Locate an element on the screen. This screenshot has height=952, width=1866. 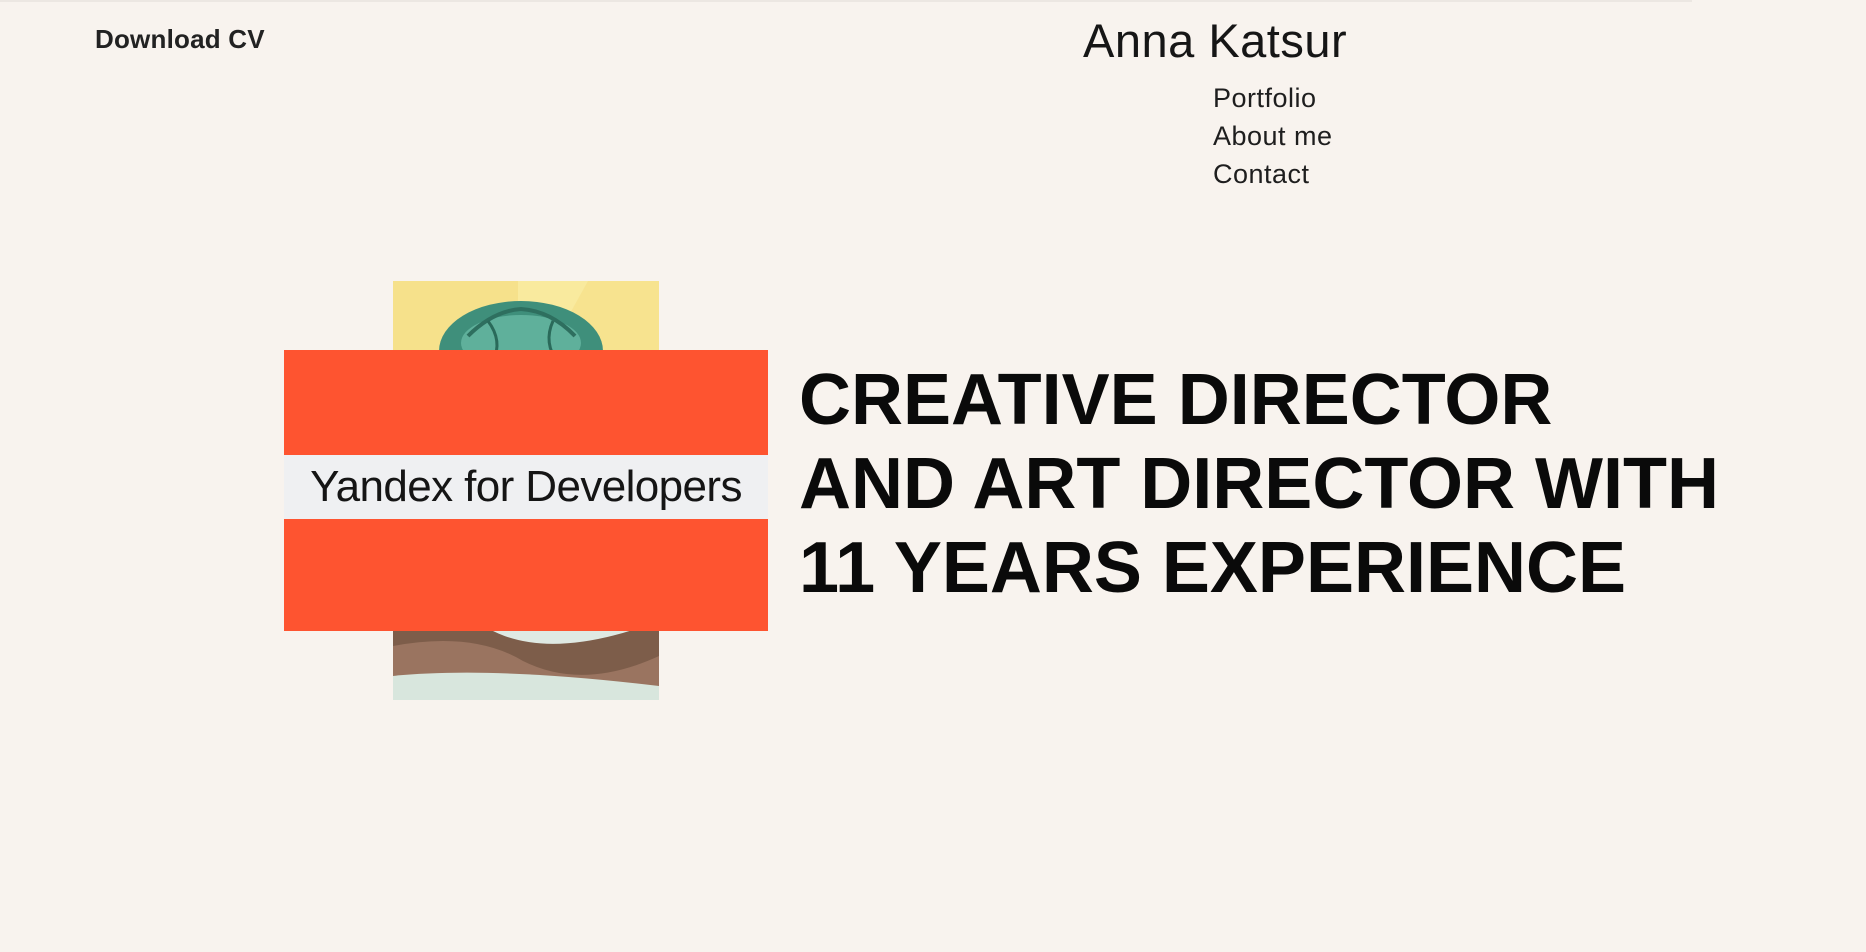
main-nav: Portfolio About me Contact is located at coordinates (1273, 136).